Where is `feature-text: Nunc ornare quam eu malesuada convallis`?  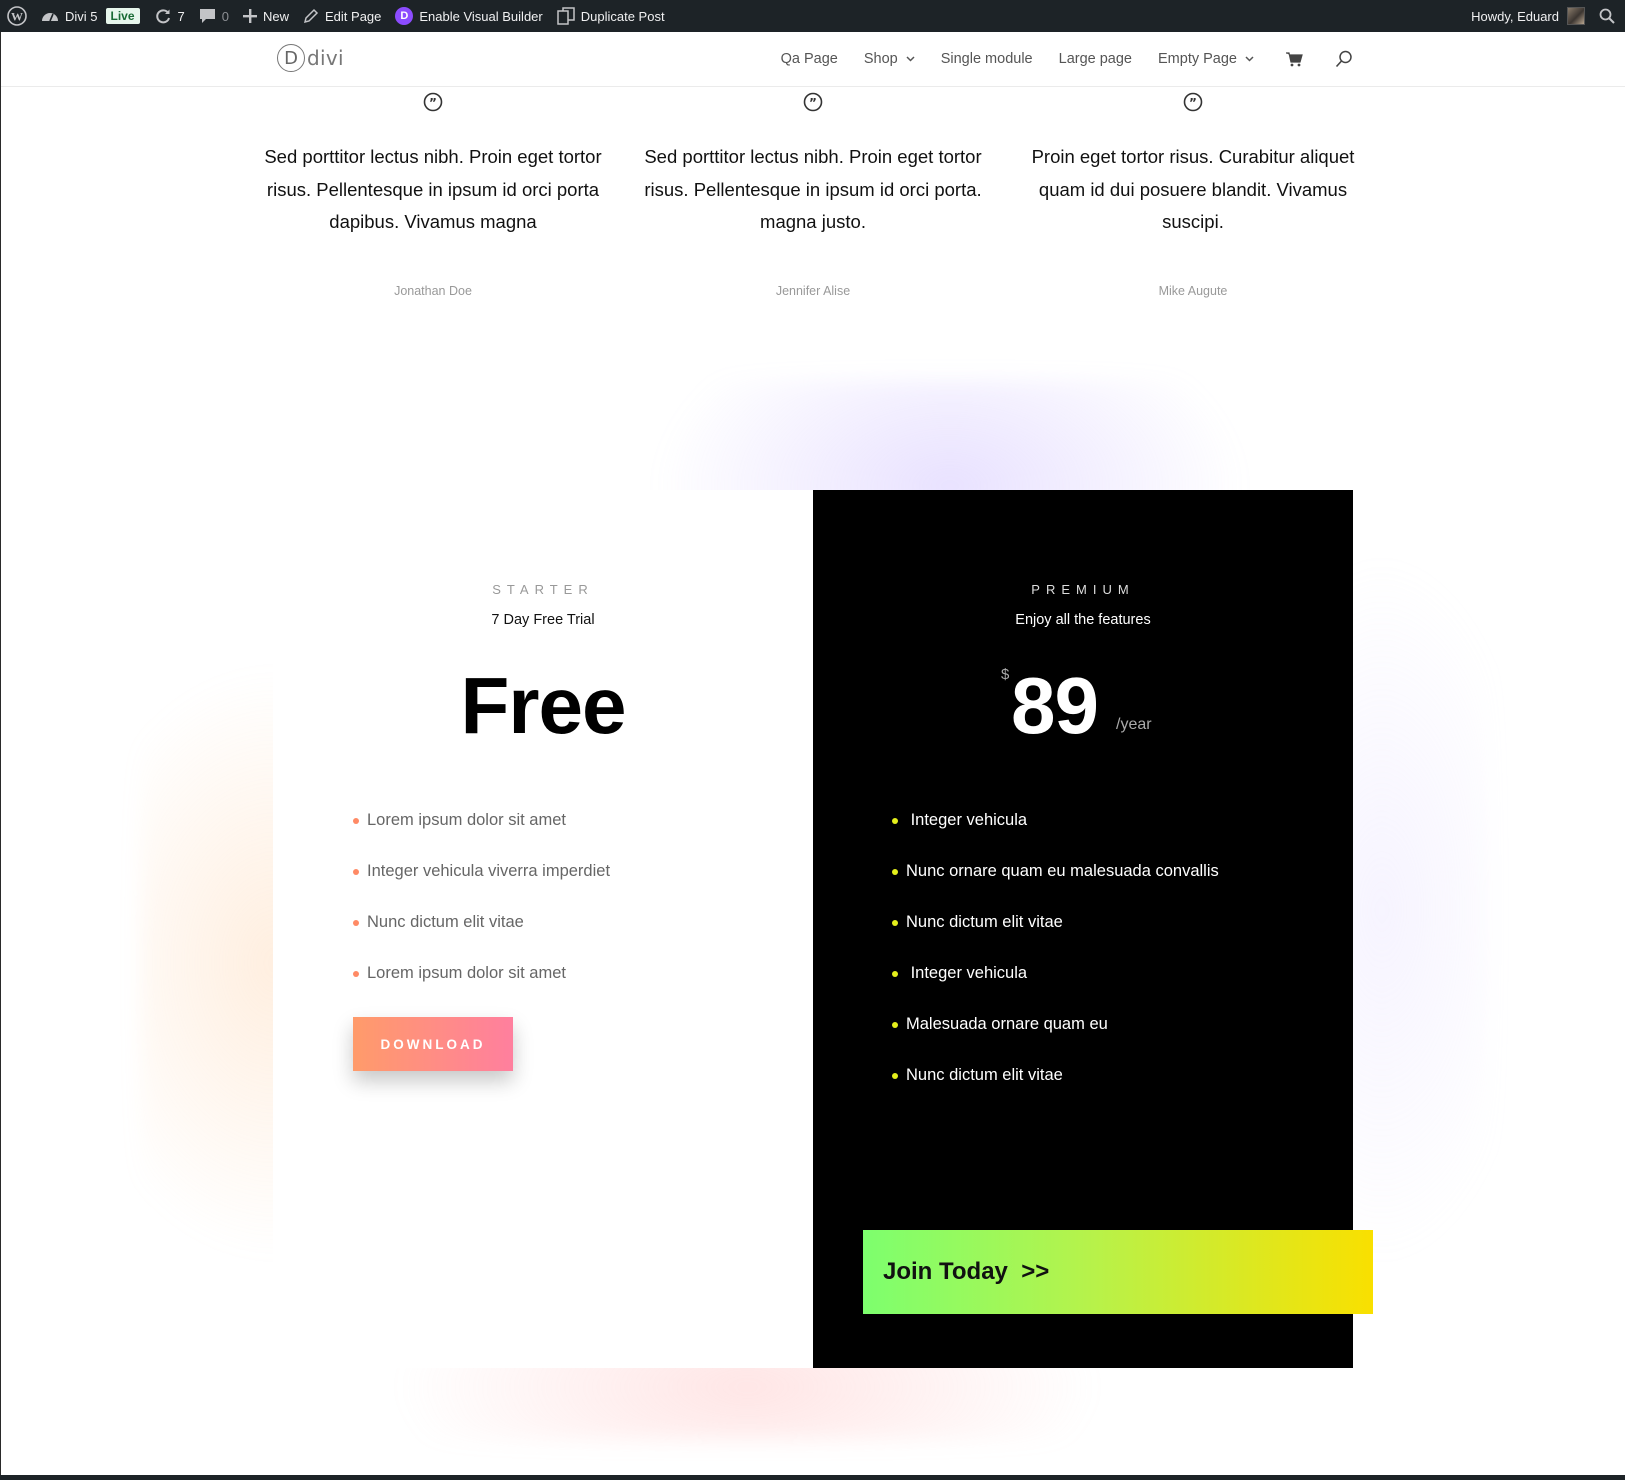 feature-text: Nunc ornare quam eu malesuada convallis is located at coordinates (1062, 871).